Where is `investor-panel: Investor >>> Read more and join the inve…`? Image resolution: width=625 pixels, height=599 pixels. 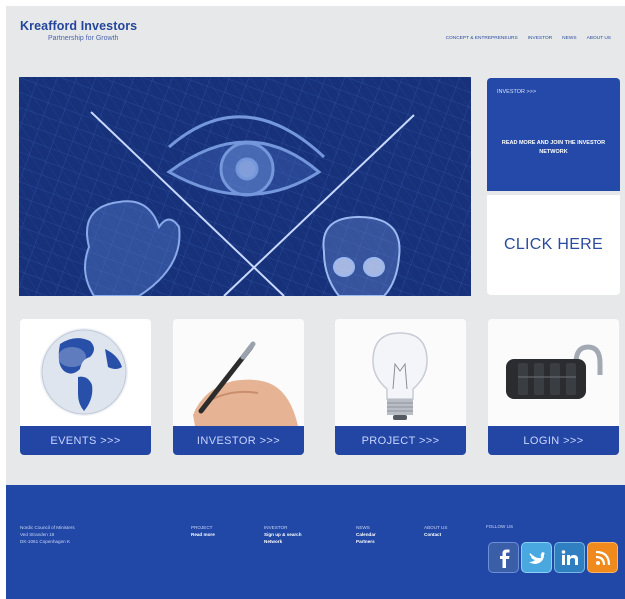 investor-panel: Investor >>> Read more and join the inve… is located at coordinates (553, 134).